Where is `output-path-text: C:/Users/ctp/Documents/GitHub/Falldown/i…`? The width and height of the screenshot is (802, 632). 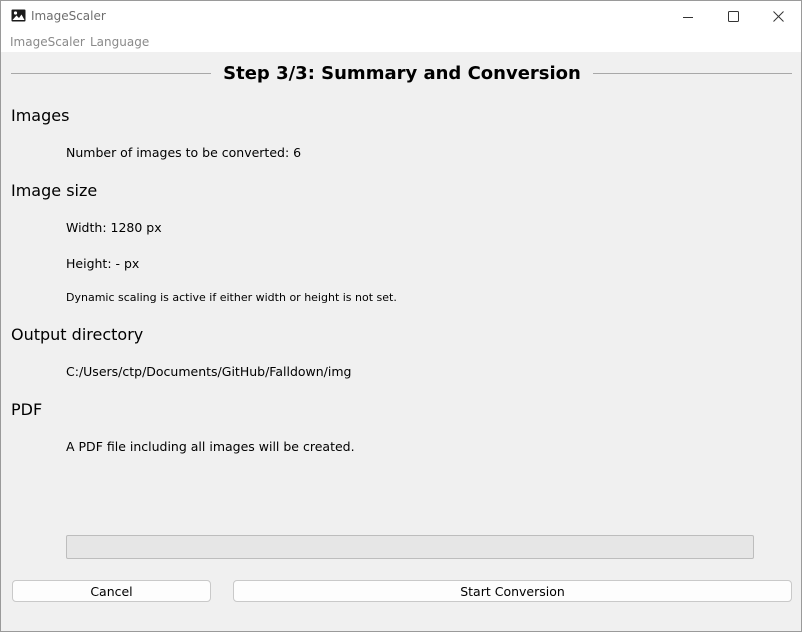 output-path-text: C:/Users/ctp/Documents/GitHub/Falldown/i… is located at coordinates (209, 371).